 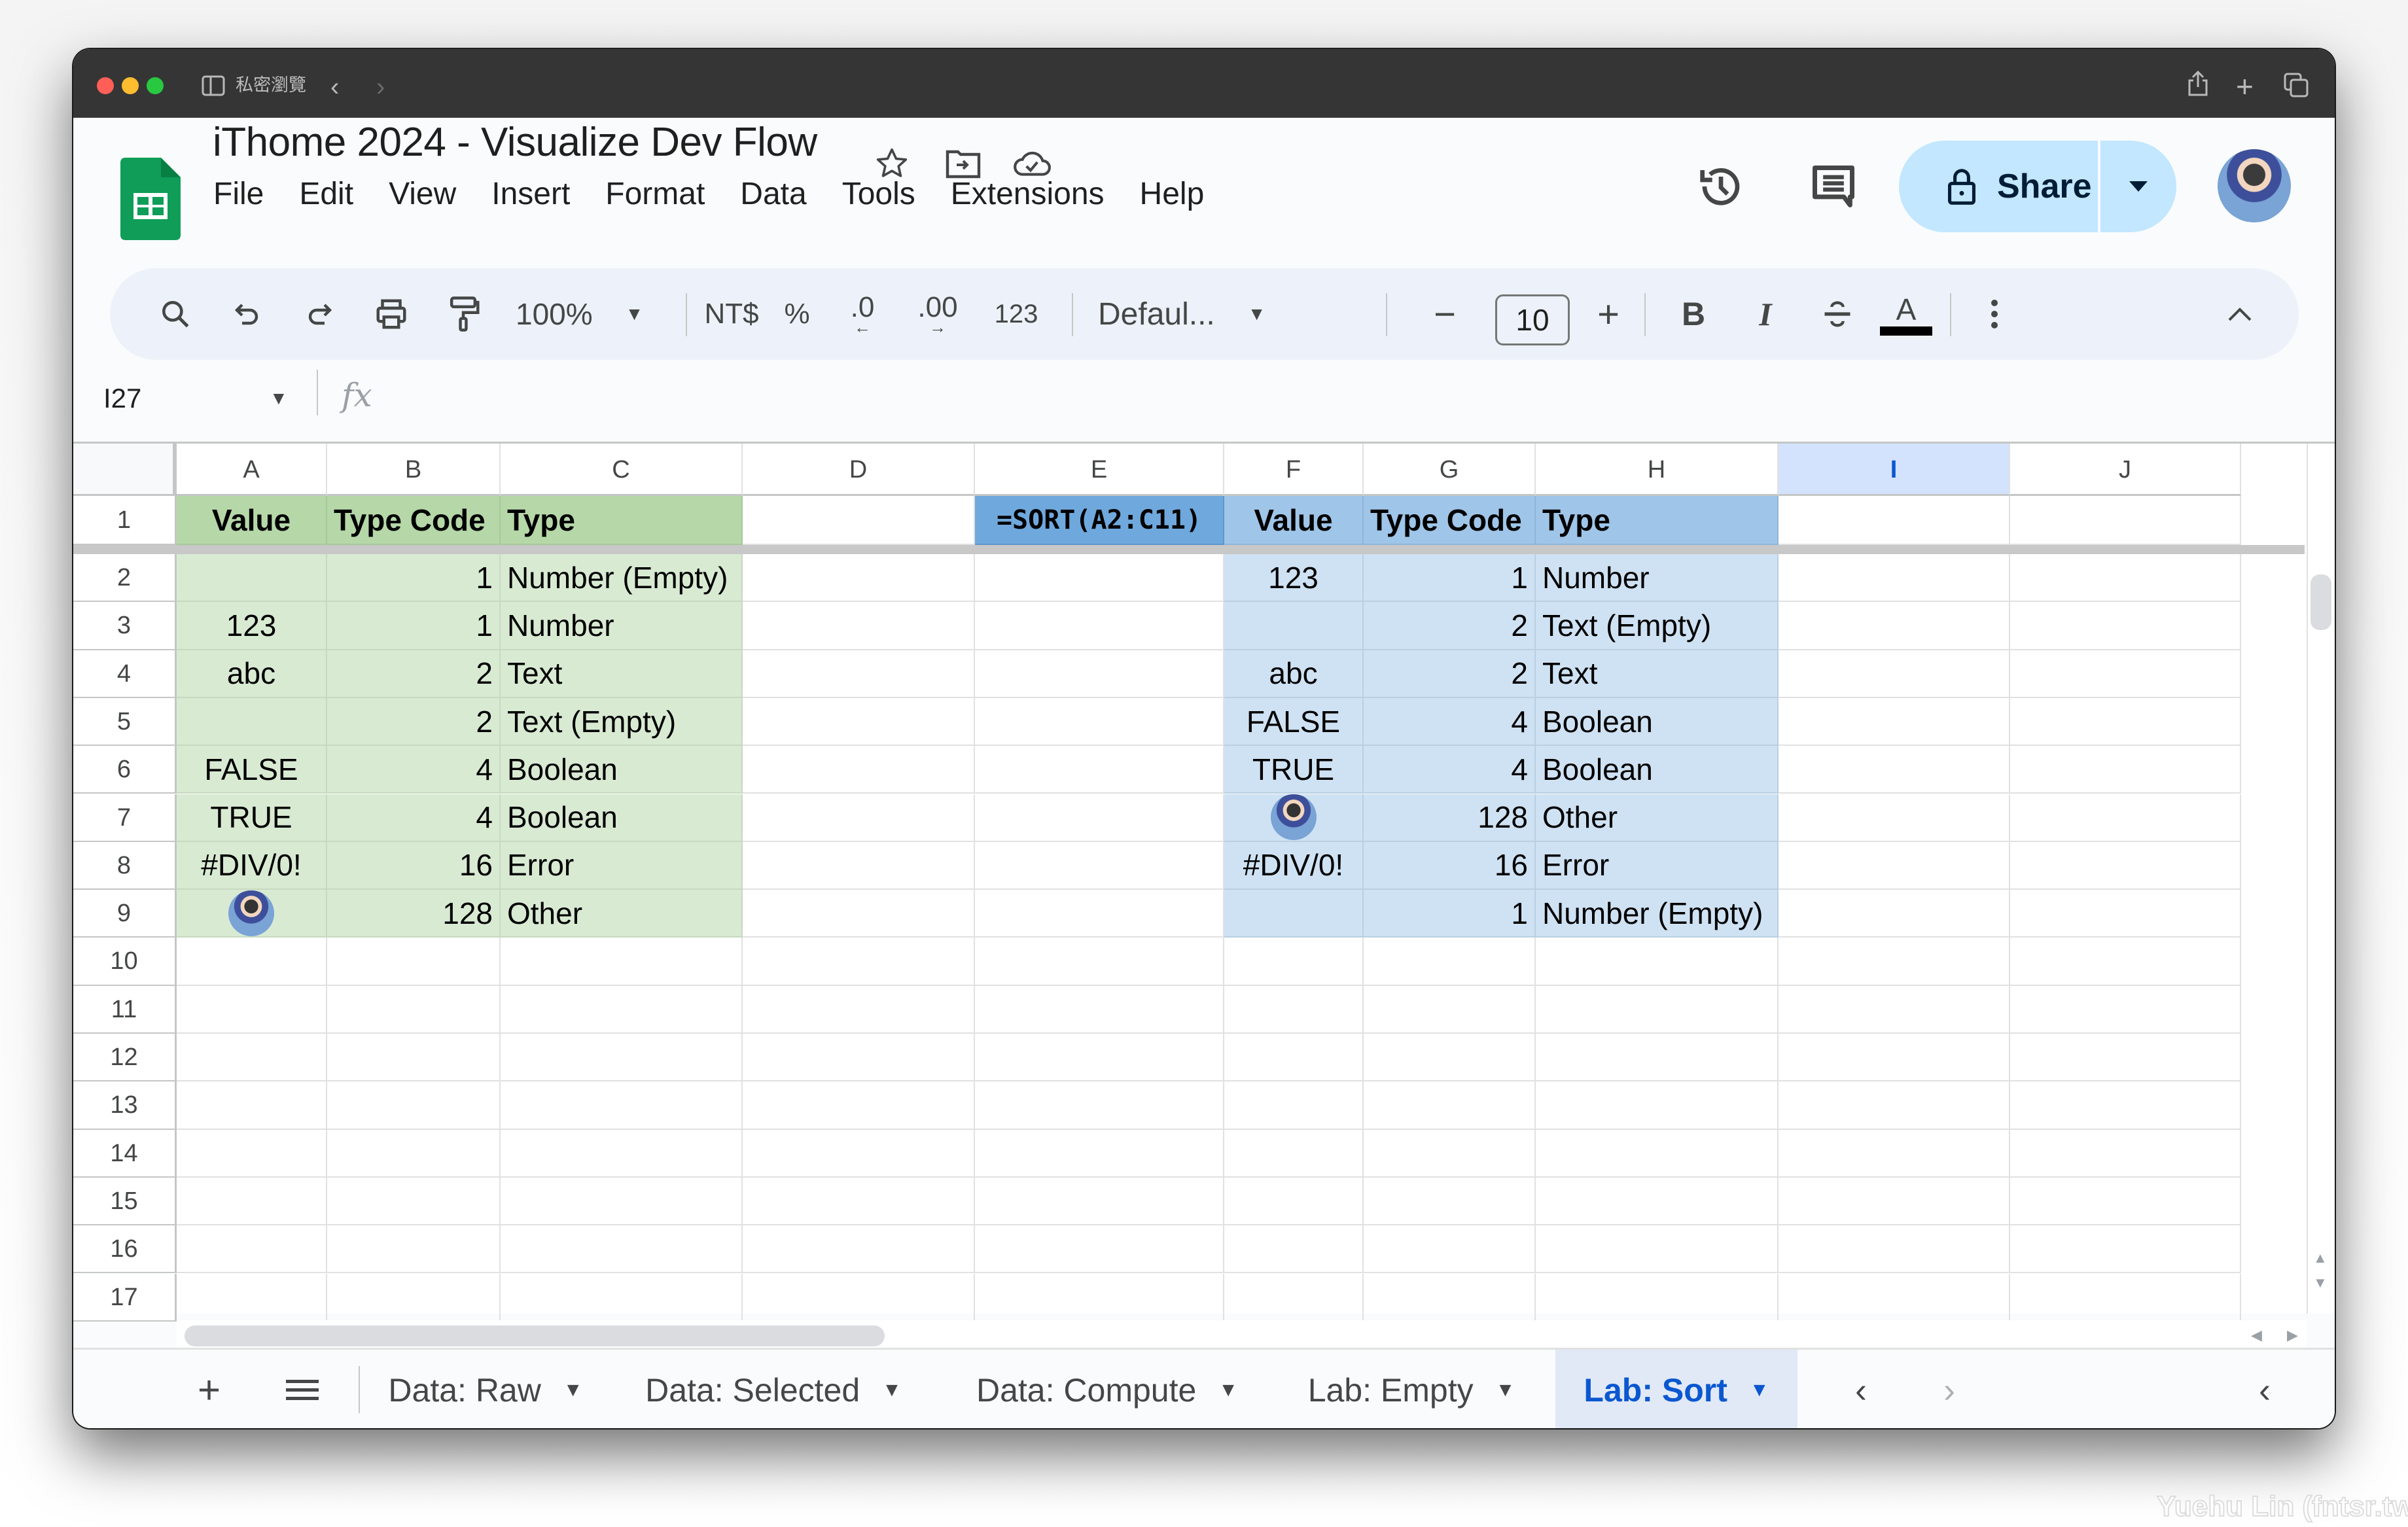 What do you see at coordinates (125, 1297) in the screenshot?
I see `row-header-17: 17` at bounding box center [125, 1297].